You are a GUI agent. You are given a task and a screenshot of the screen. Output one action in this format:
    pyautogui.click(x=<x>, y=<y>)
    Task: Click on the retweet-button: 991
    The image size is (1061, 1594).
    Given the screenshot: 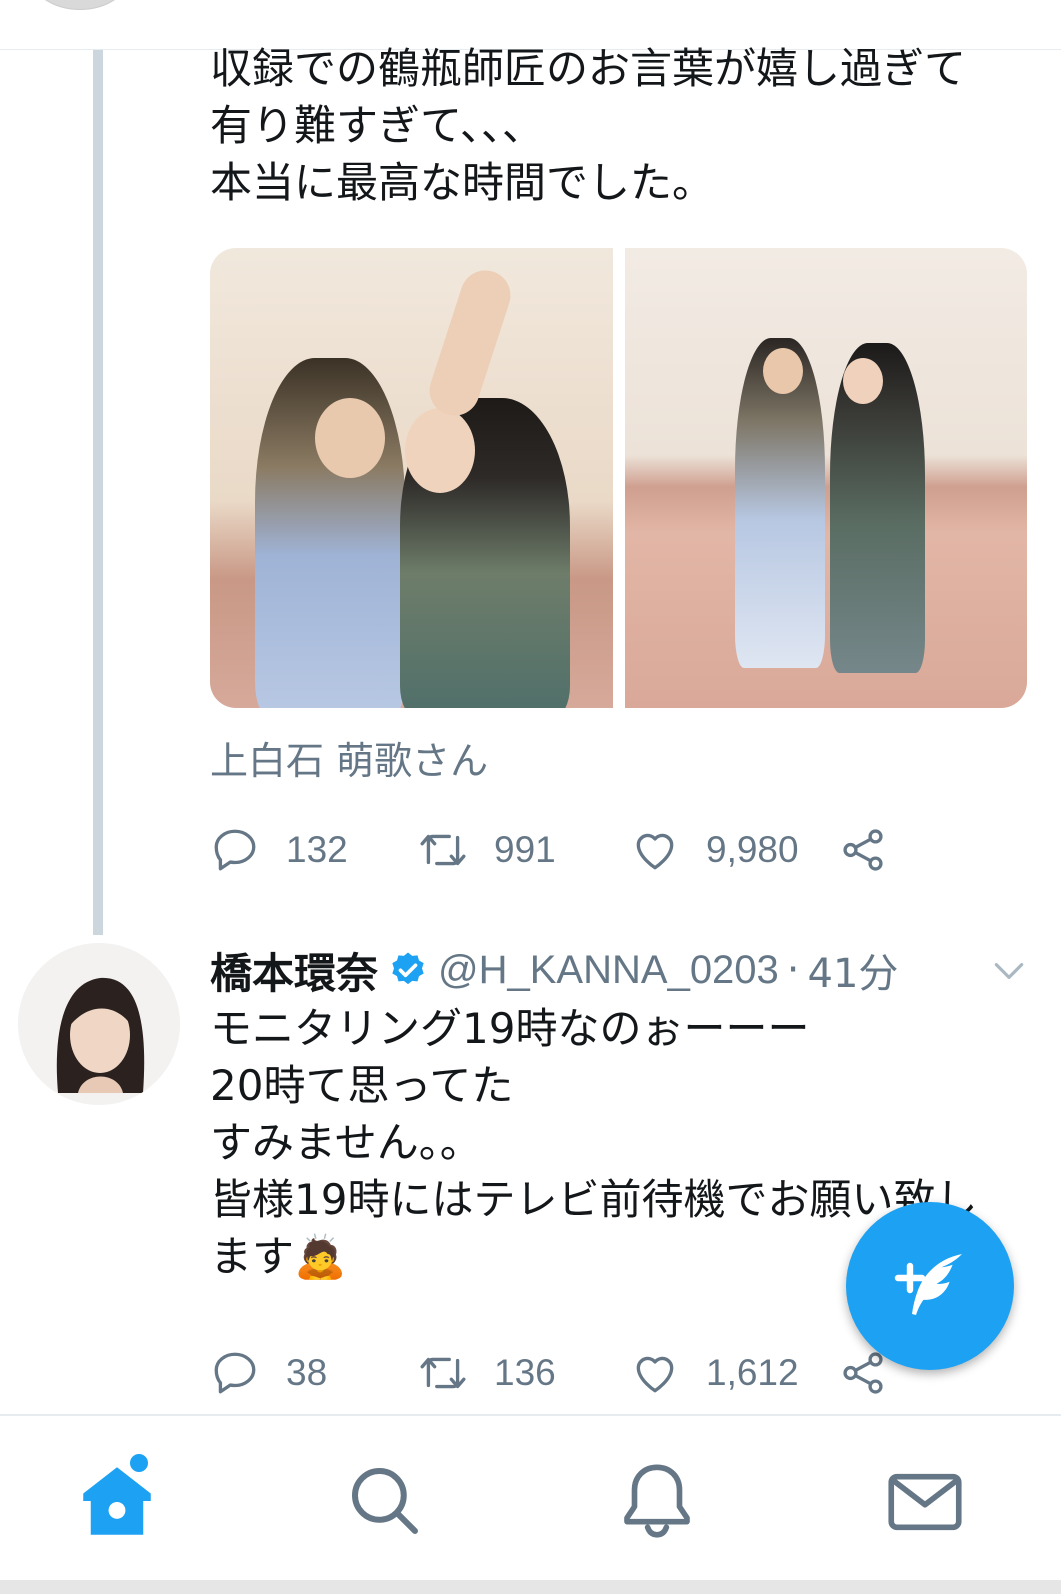 What is the action you would take?
    pyautogui.click(x=487, y=850)
    